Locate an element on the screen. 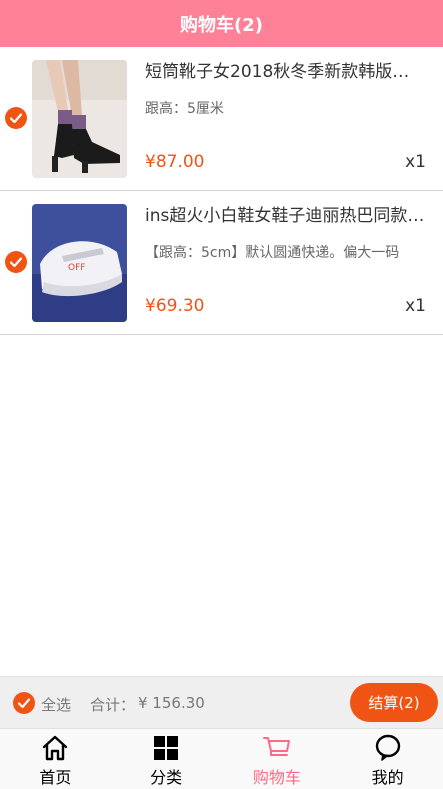  select-all-label: 全选 is located at coordinates (56, 704).